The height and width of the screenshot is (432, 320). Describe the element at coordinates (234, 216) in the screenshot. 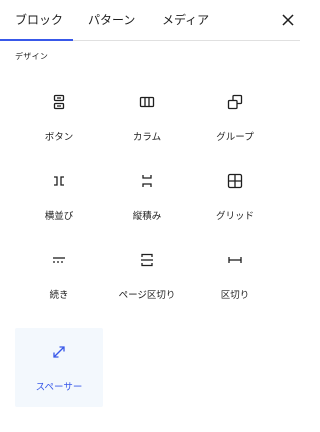

I see `block-label: グリッド` at that location.